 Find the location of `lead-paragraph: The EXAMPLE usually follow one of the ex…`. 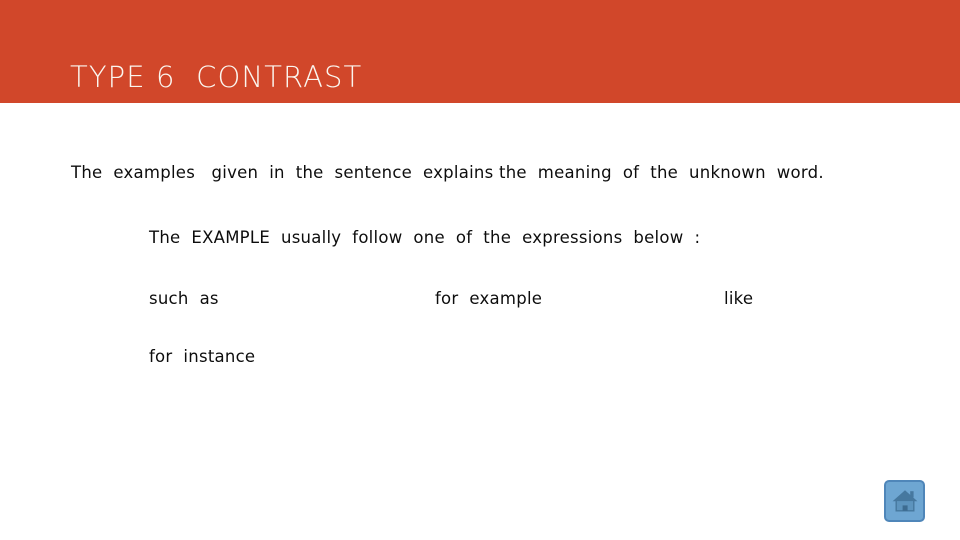

lead-paragraph: The EXAMPLE usually follow one of the ex… is located at coordinates (425, 237).